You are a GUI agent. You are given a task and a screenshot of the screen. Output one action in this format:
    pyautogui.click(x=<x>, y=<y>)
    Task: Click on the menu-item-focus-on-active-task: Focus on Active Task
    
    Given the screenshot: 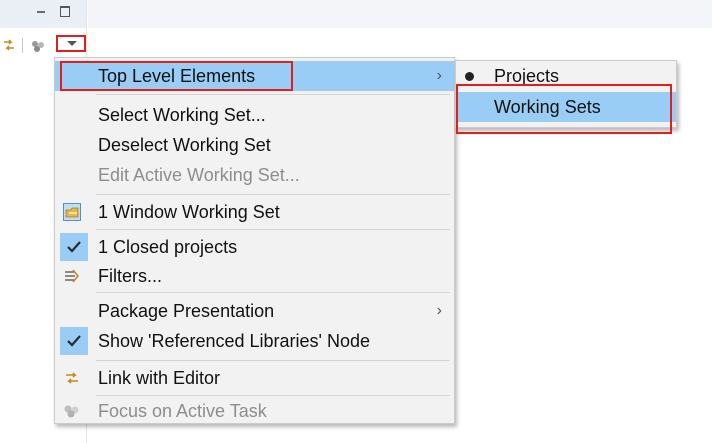 What is the action you would take?
    pyautogui.click(x=254, y=411)
    